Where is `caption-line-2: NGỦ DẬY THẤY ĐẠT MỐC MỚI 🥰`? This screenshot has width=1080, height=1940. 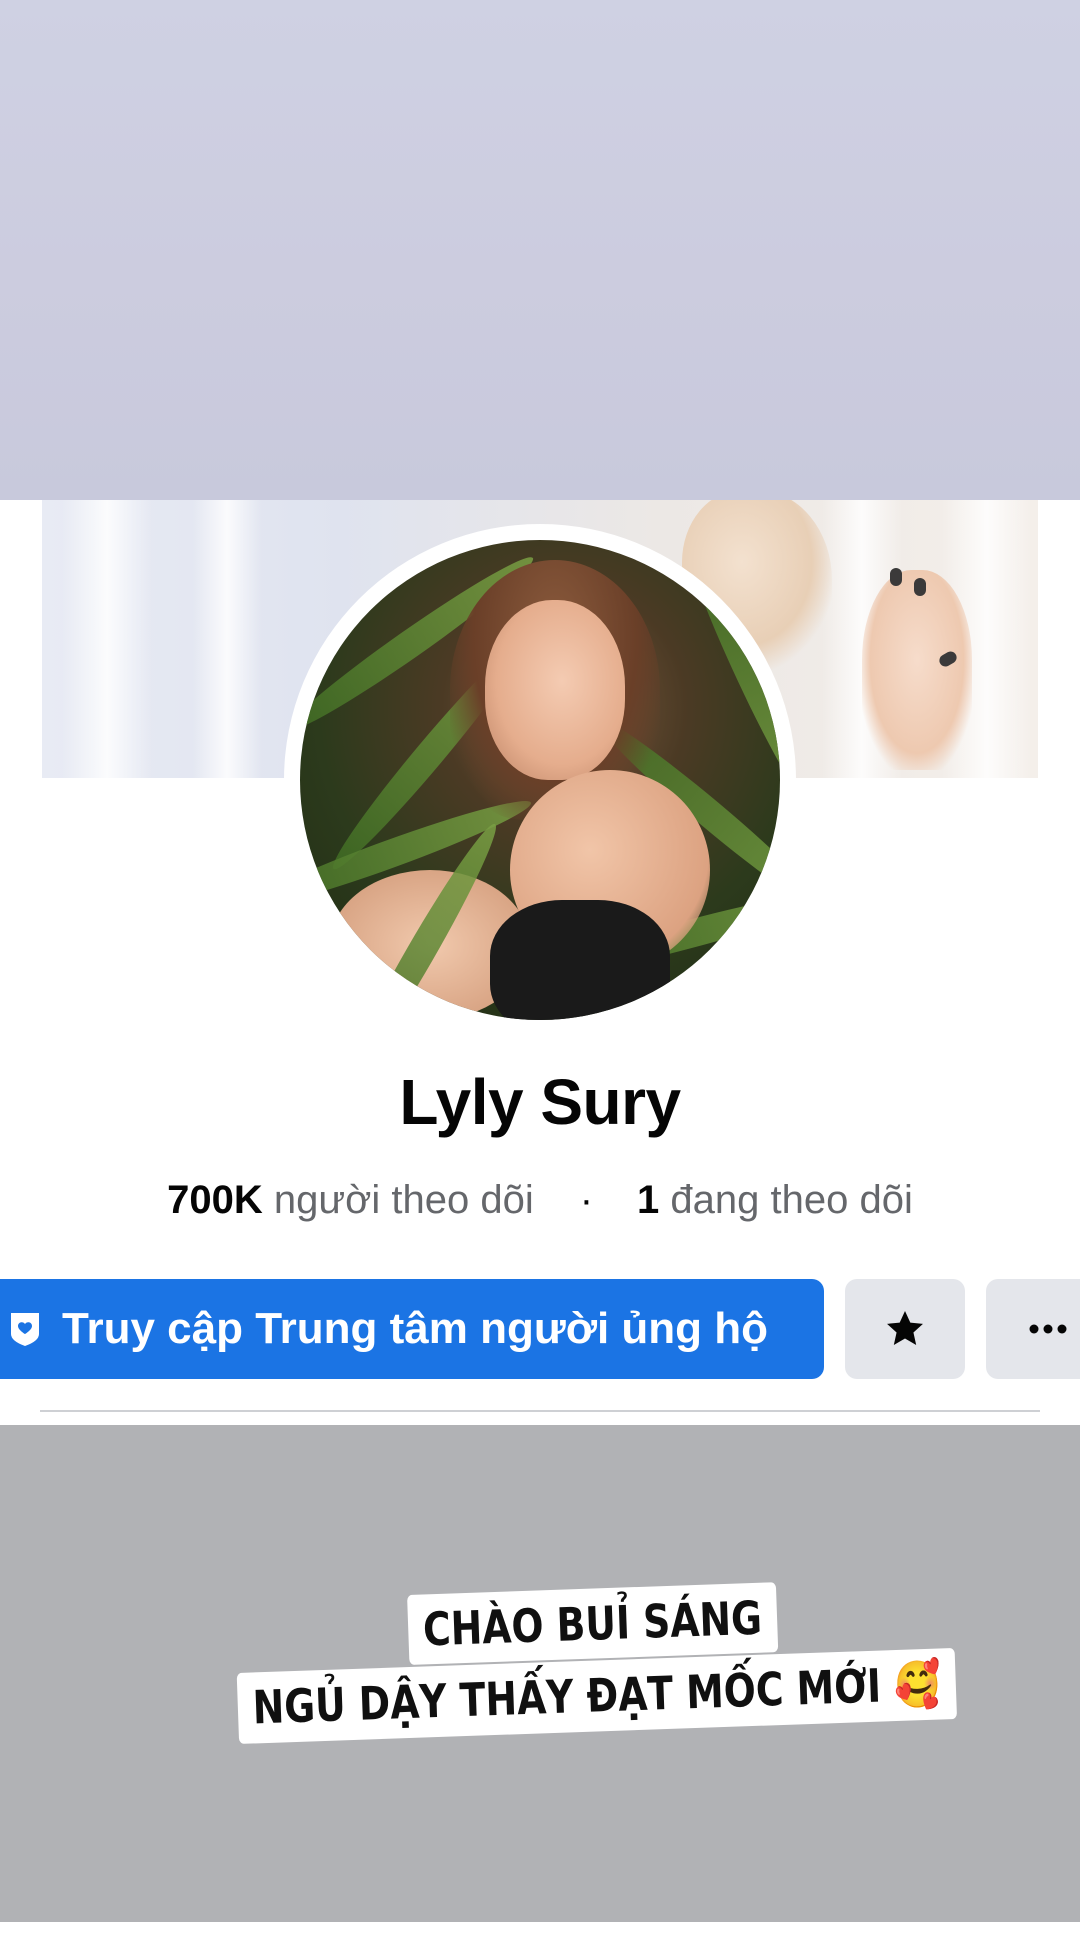 caption-line-2: NGỦ DẬY THẤY ĐẠT MỐC MỚI 🥰 is located at coordinates (597, 1695).